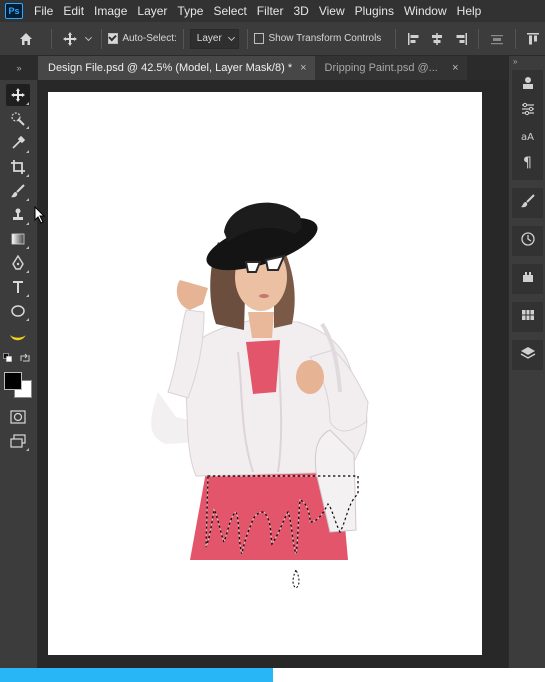 This screenshot has height=682, width=545. I want to click on move-tool-preset-icon, so click(69, 39).